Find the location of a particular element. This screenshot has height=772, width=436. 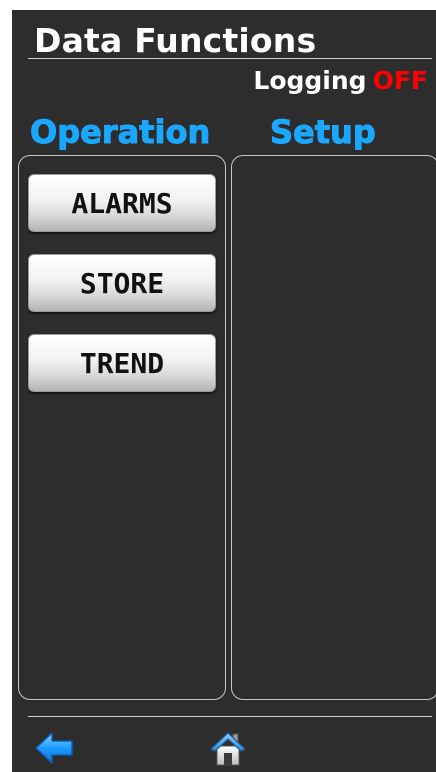

page-title: Data Functions is located at coordinates (175, 40).